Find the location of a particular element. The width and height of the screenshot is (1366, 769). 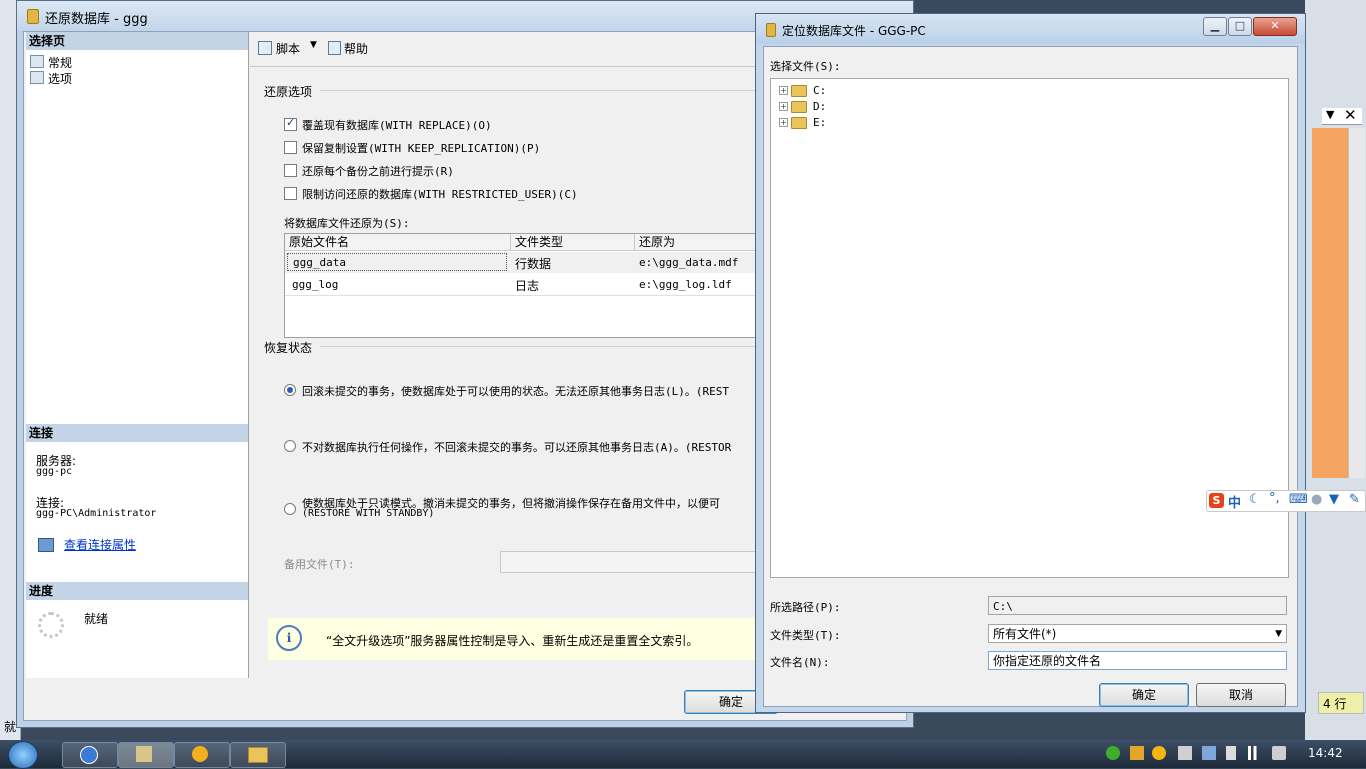

tray-browser-icon is located at coordinates (1159, 753).